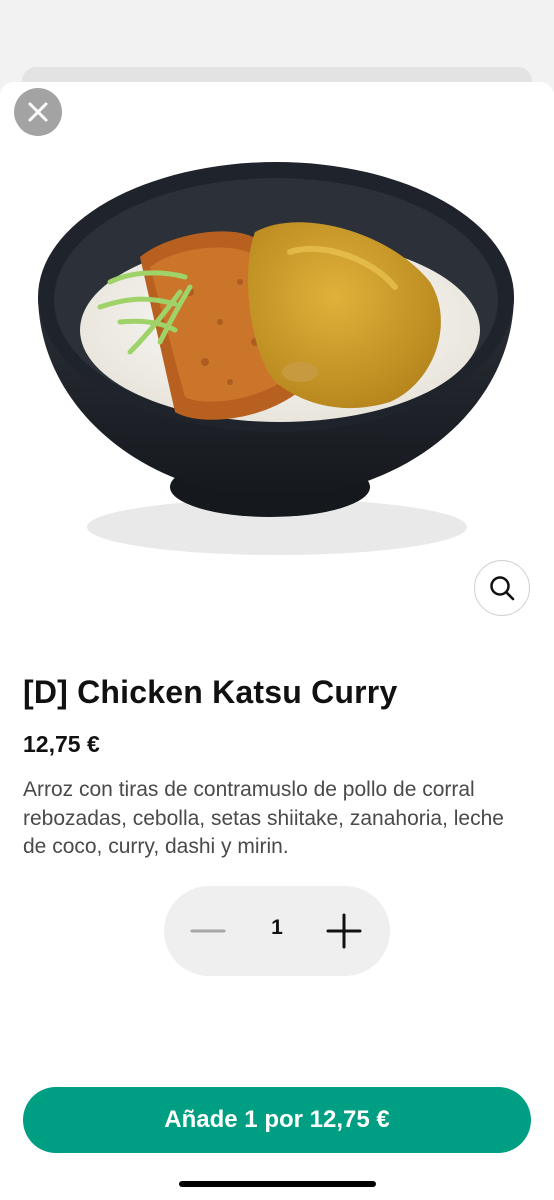 This screenshot has width=554, height=1200. I want to click on product-price: 12,75 €, so click(61, 744).